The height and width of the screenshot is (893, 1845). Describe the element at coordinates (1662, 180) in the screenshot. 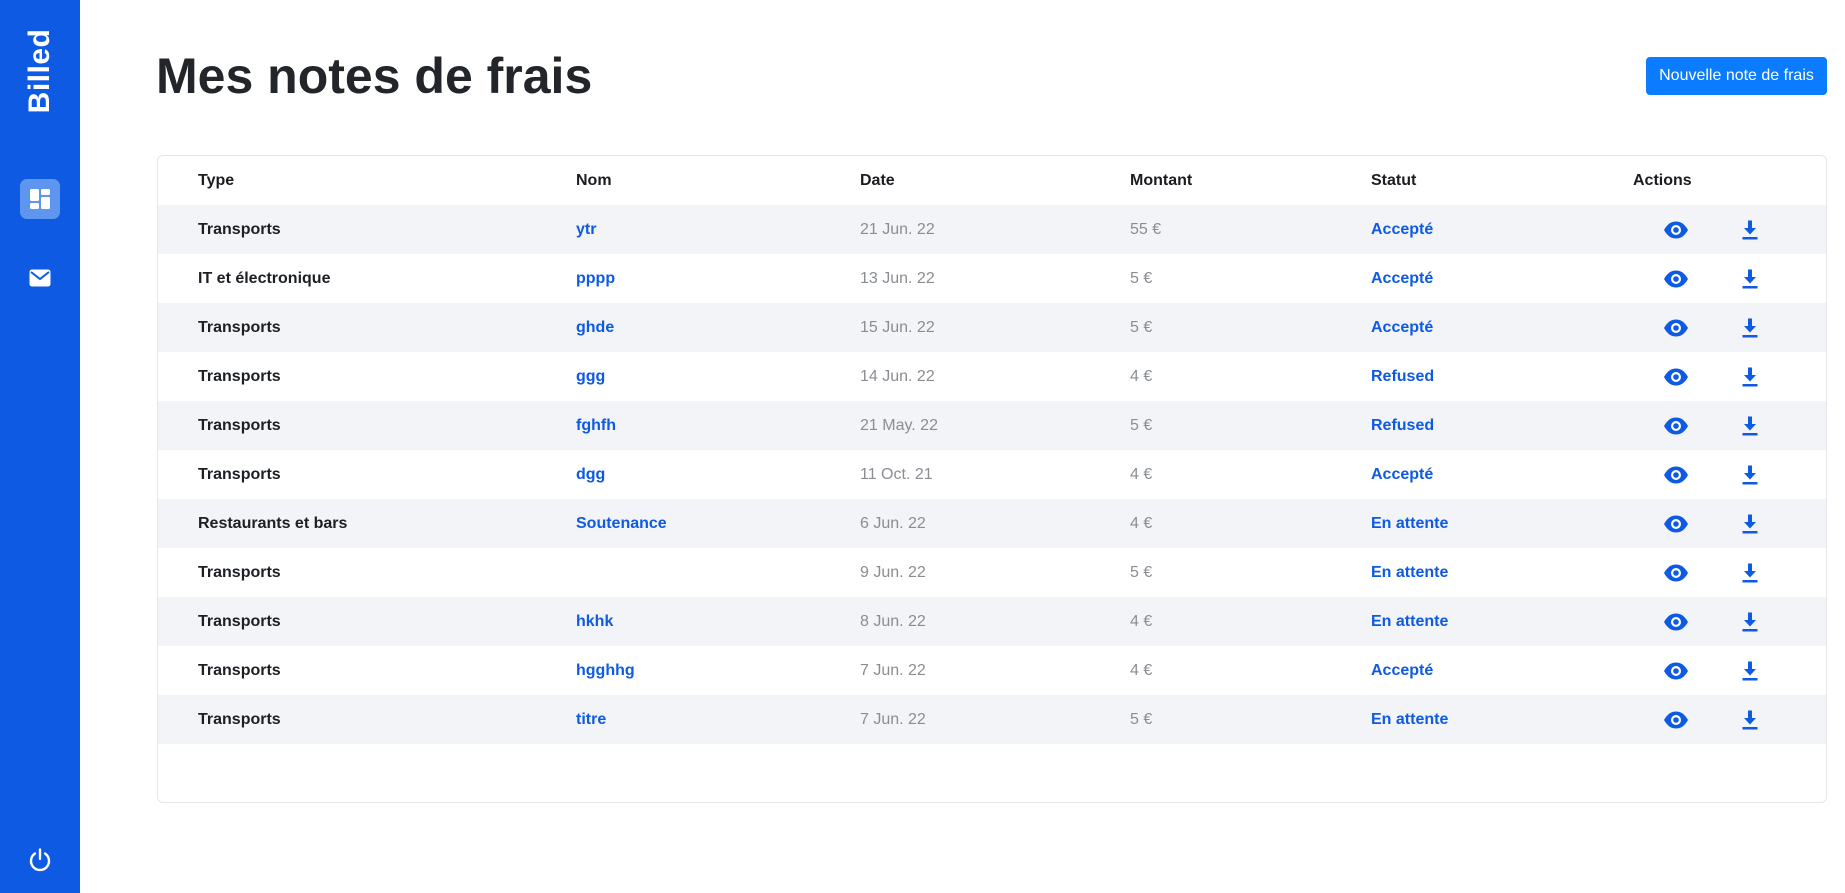

I see `column-header-actions: Actions` at that location.